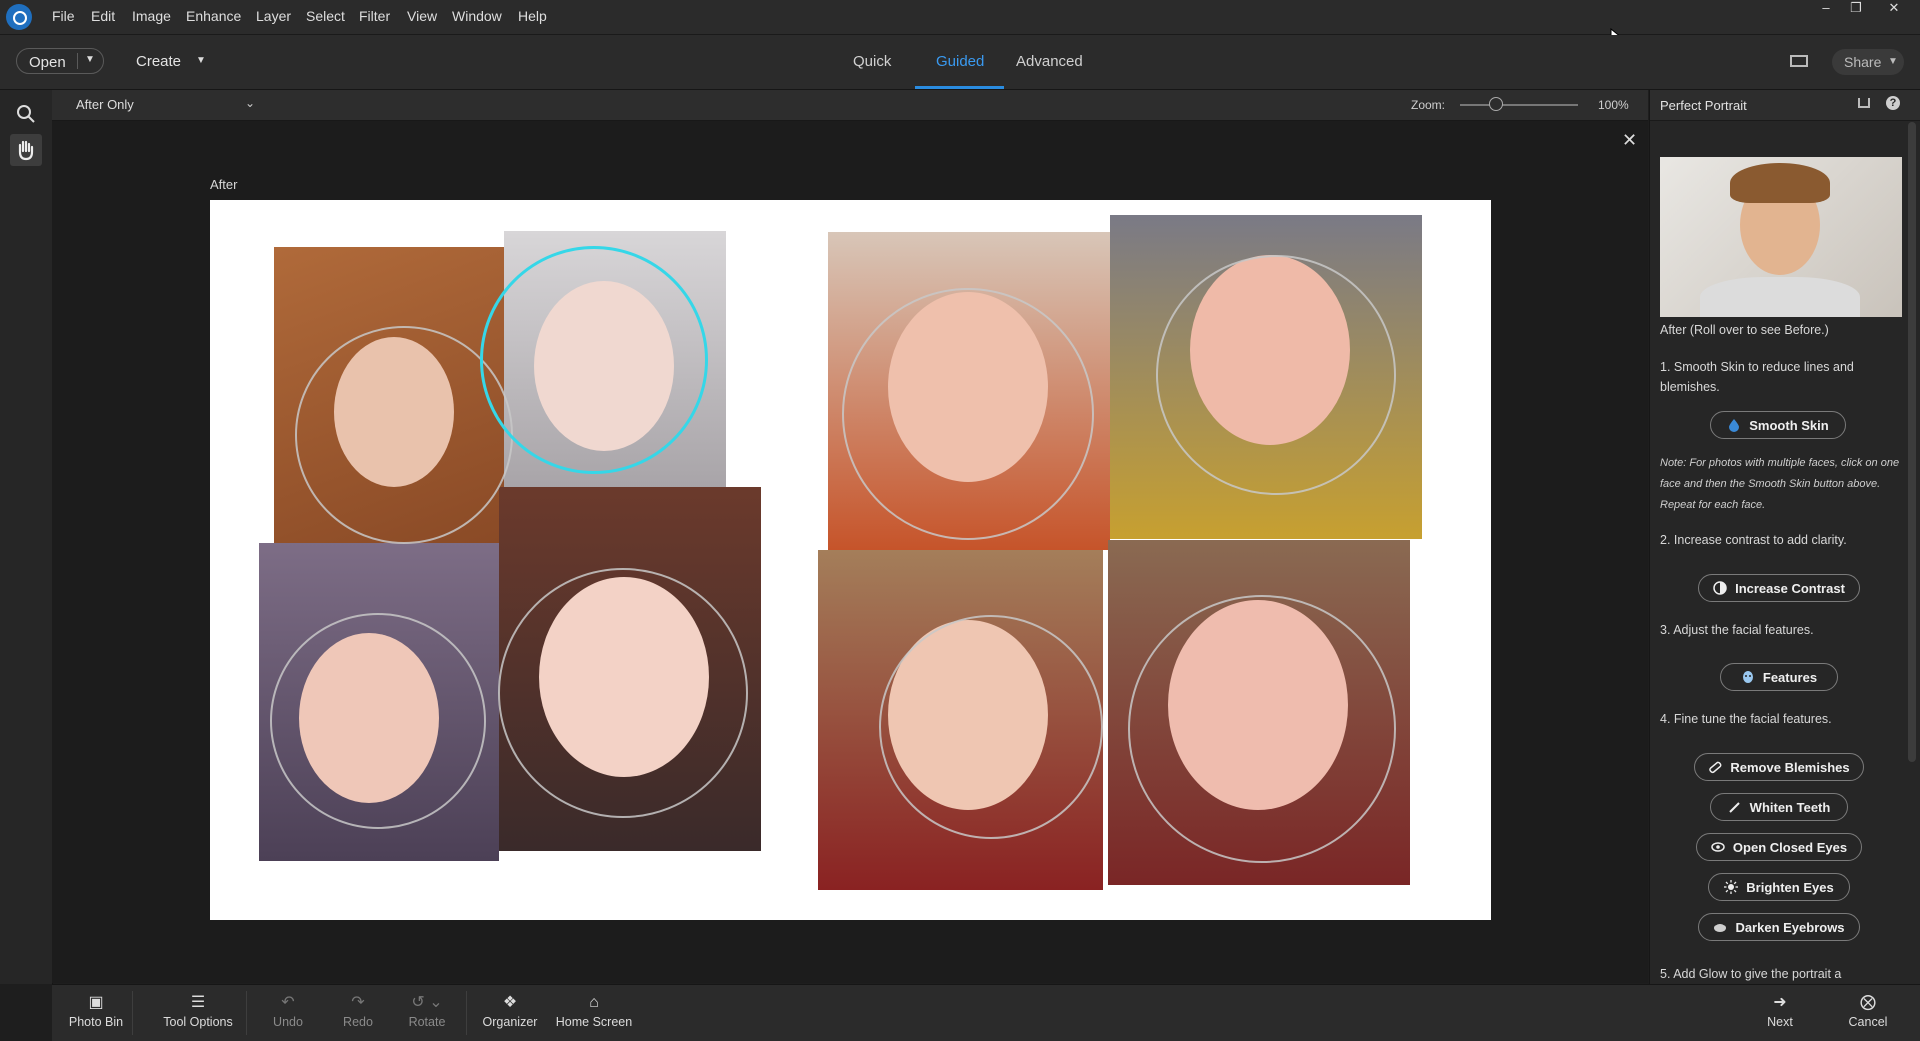  Describe the element at coordinates (1780, 1013) in the screenshot. I see `next-button: ➜ Next` at that location.